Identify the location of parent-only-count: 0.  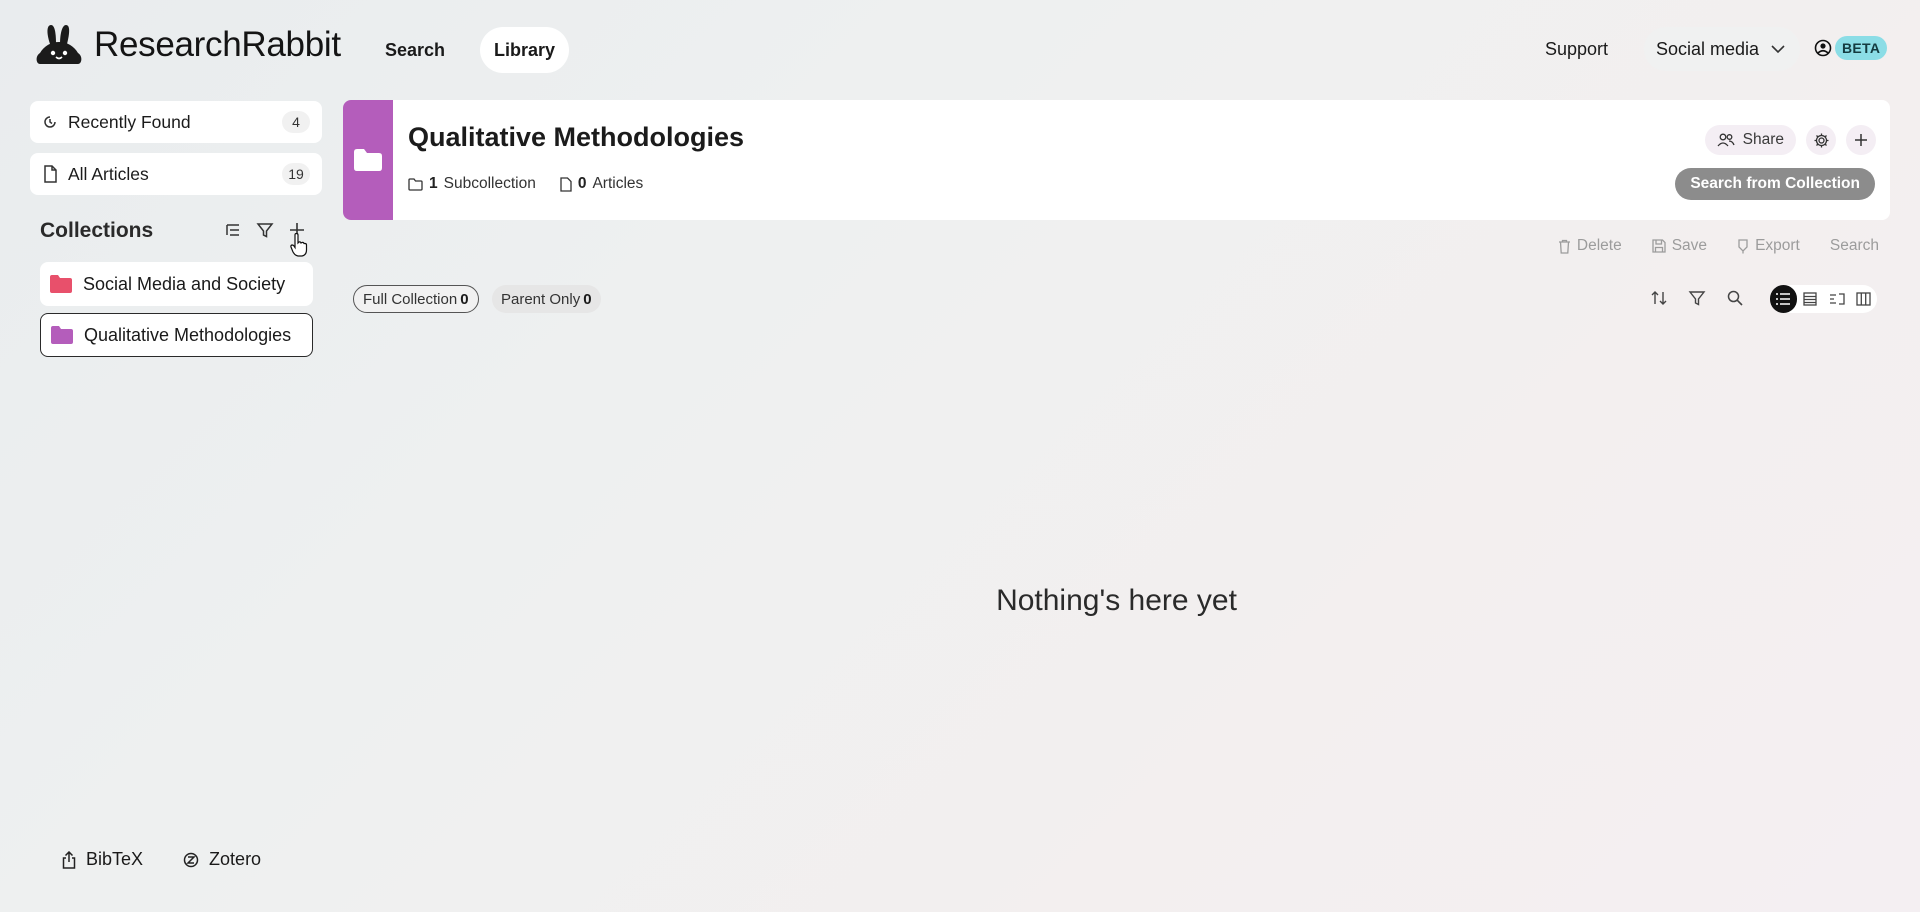
(587, 299).